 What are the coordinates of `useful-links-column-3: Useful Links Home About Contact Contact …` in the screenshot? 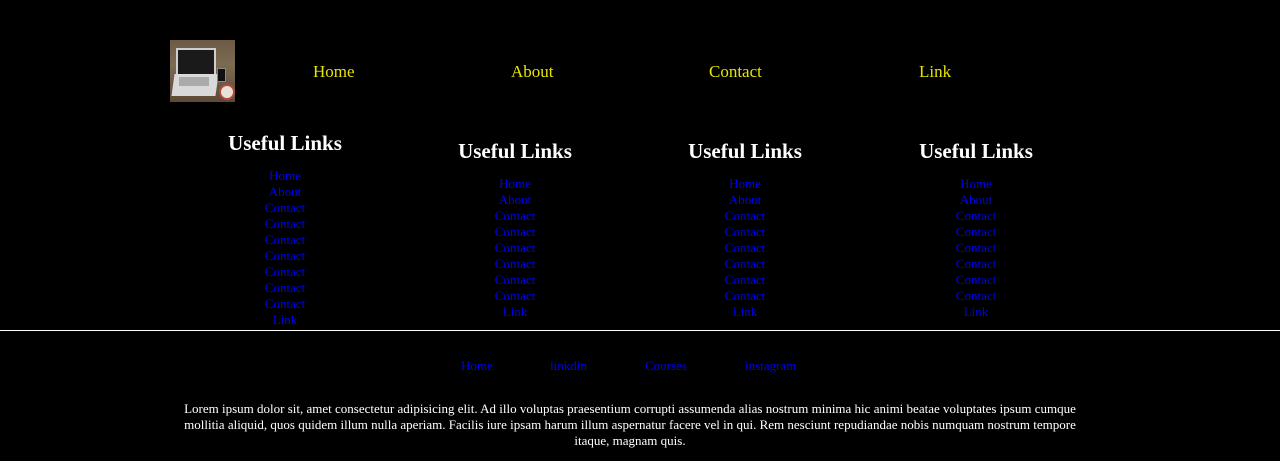 It's located at (745, 229).